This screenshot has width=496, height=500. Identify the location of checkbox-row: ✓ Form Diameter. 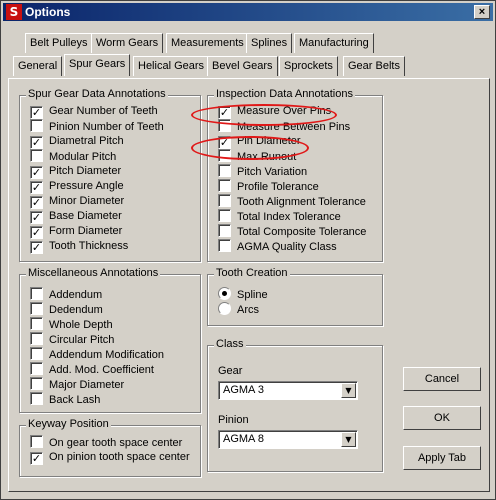
(76, 231).